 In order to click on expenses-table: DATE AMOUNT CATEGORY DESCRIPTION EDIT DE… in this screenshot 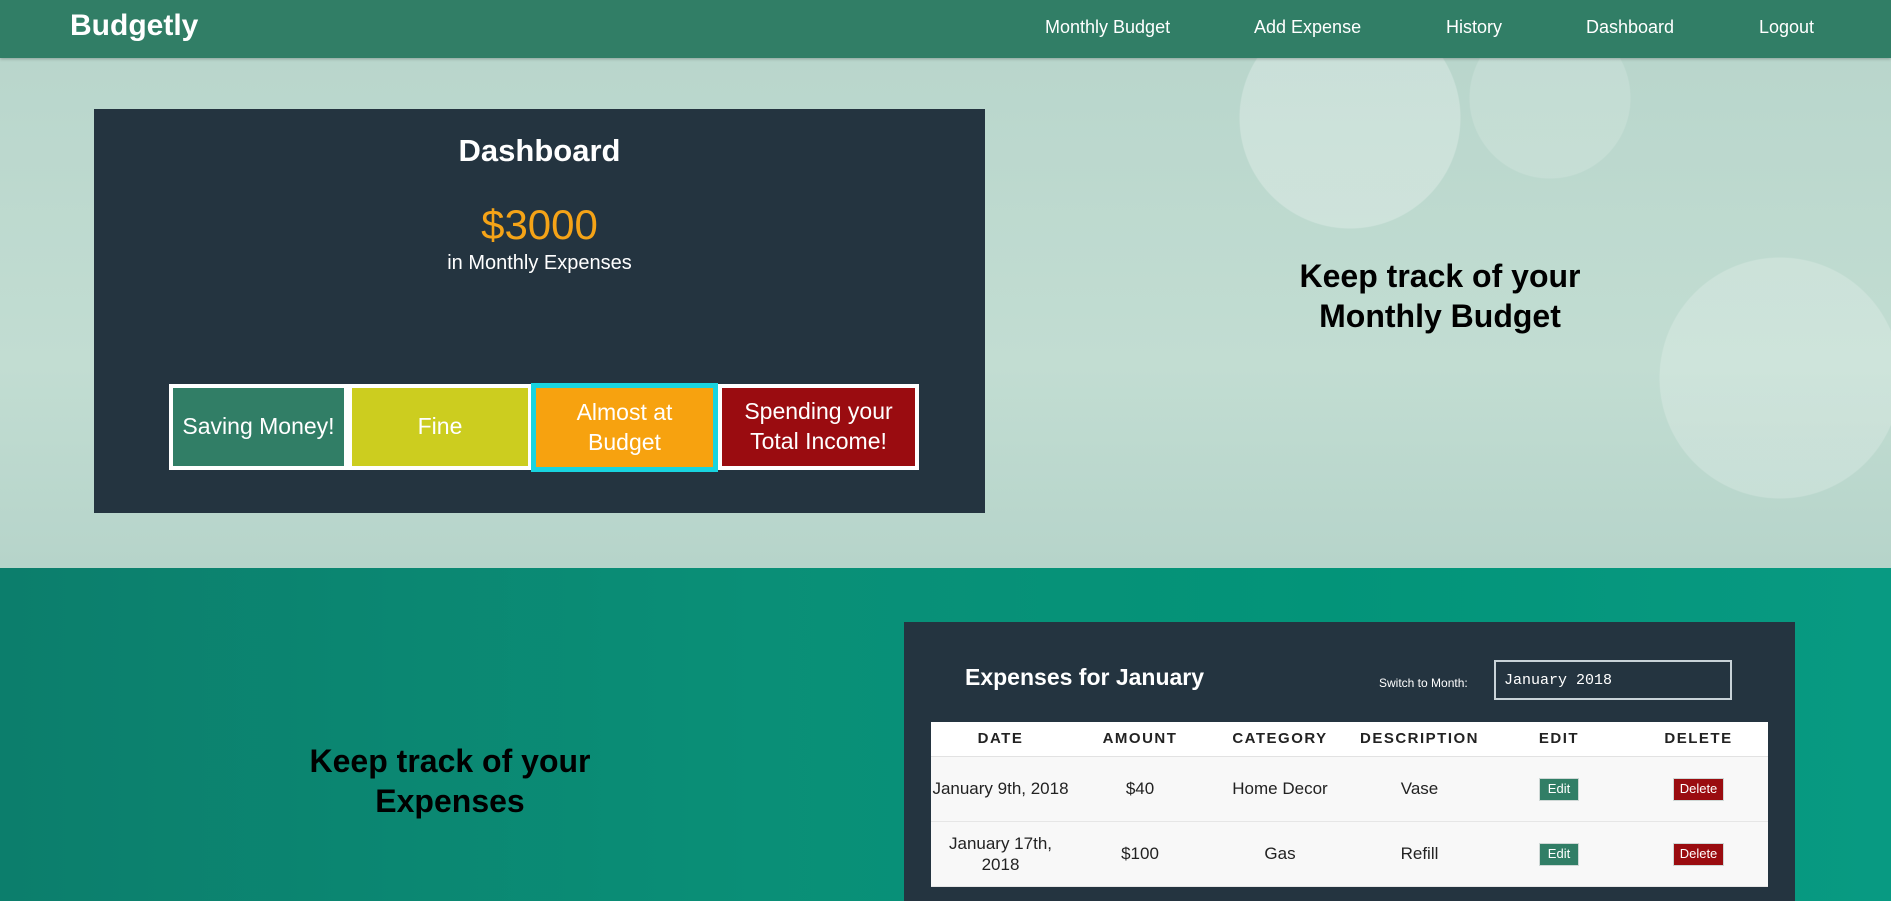, I will do `click(1349, 804)`.